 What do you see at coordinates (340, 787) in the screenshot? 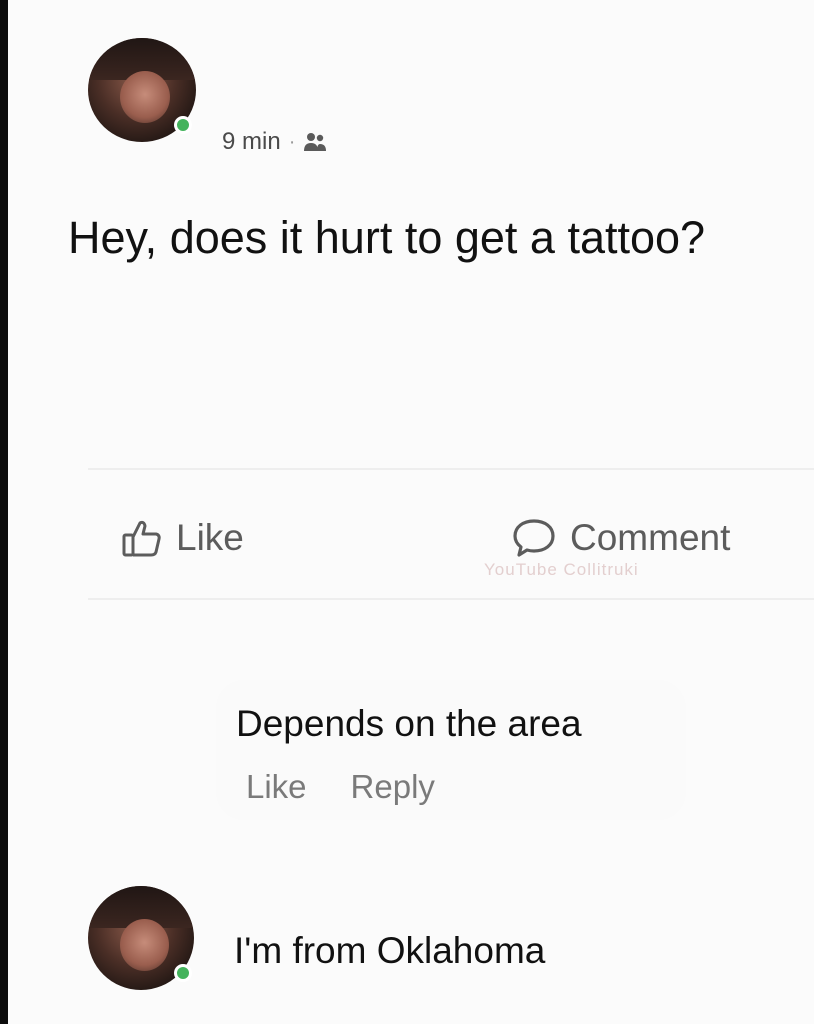
I see `comment-actions: Like Reply` at bounding box center [340, 787].